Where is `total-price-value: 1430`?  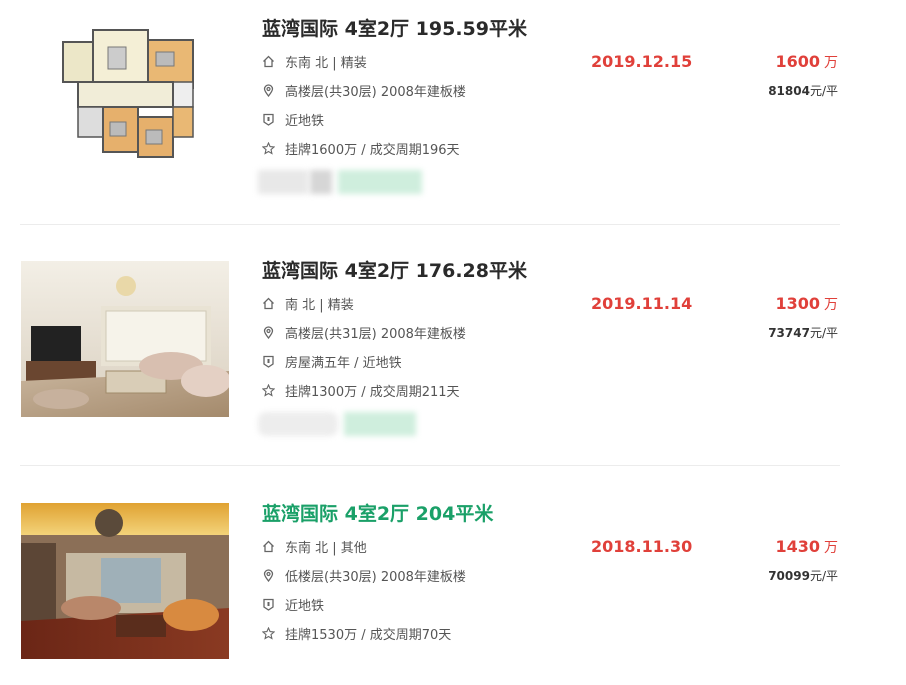 total-price-value: 1430 is located at coordinates (797, 546).